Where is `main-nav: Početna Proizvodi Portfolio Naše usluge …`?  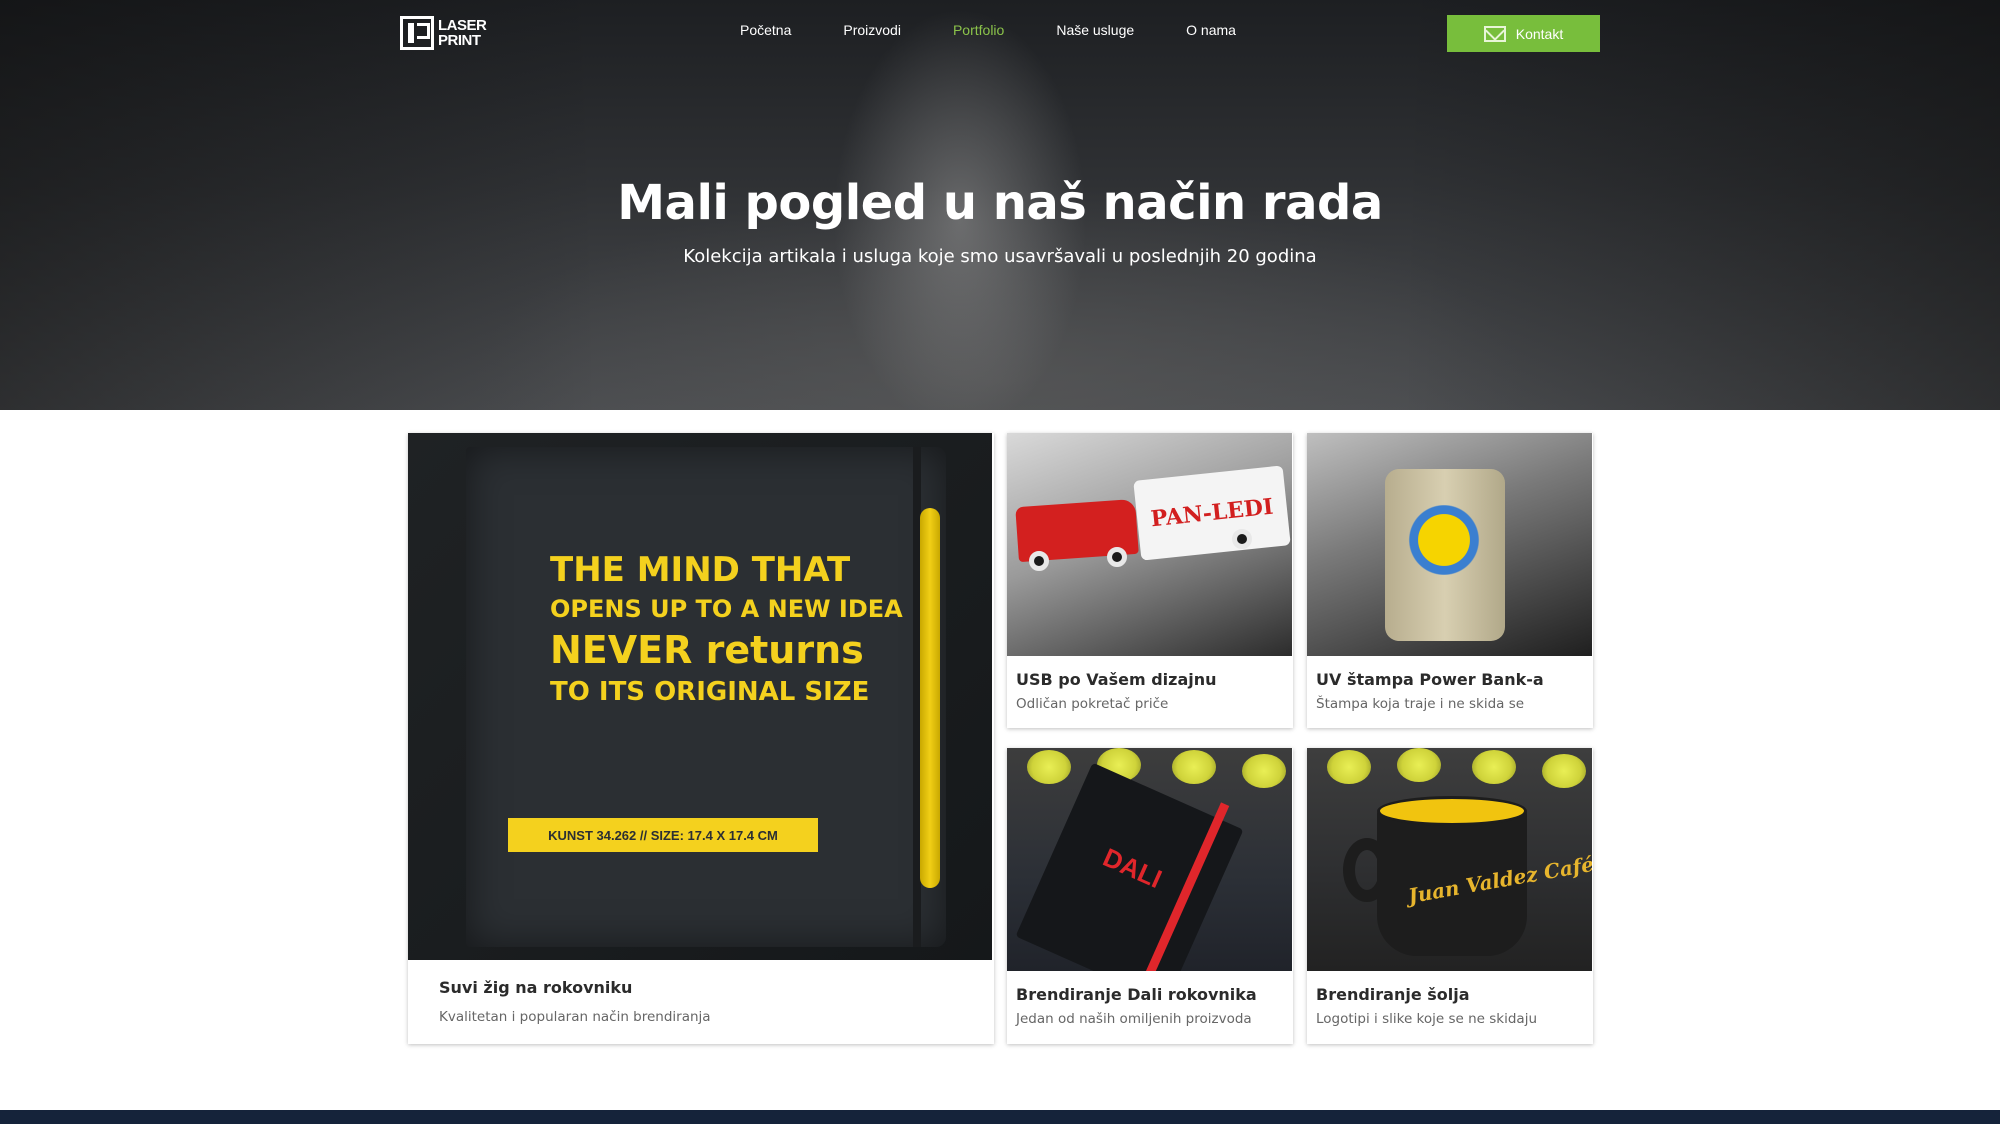 main-nav: Početna Proizvodi Portfolio Naše usluge … is located at coordinates (988, 30).